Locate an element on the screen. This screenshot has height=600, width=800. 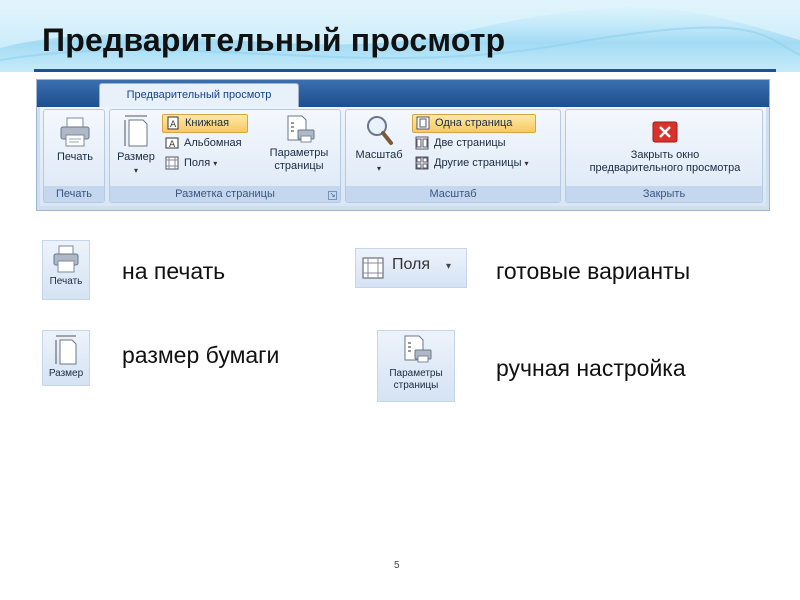
print-button: Печать is located at coordinates (75, 140).